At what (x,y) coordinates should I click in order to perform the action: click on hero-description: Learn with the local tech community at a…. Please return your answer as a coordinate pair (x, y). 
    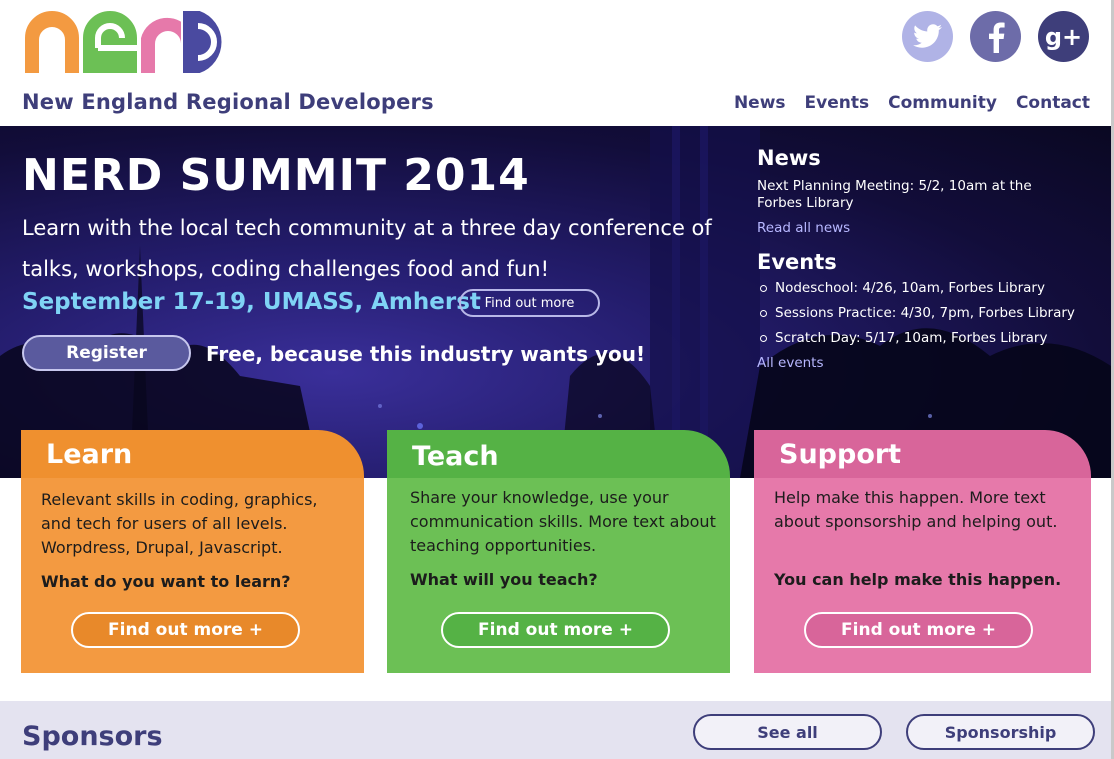
    Looking at the image, I should click on (367, 248).